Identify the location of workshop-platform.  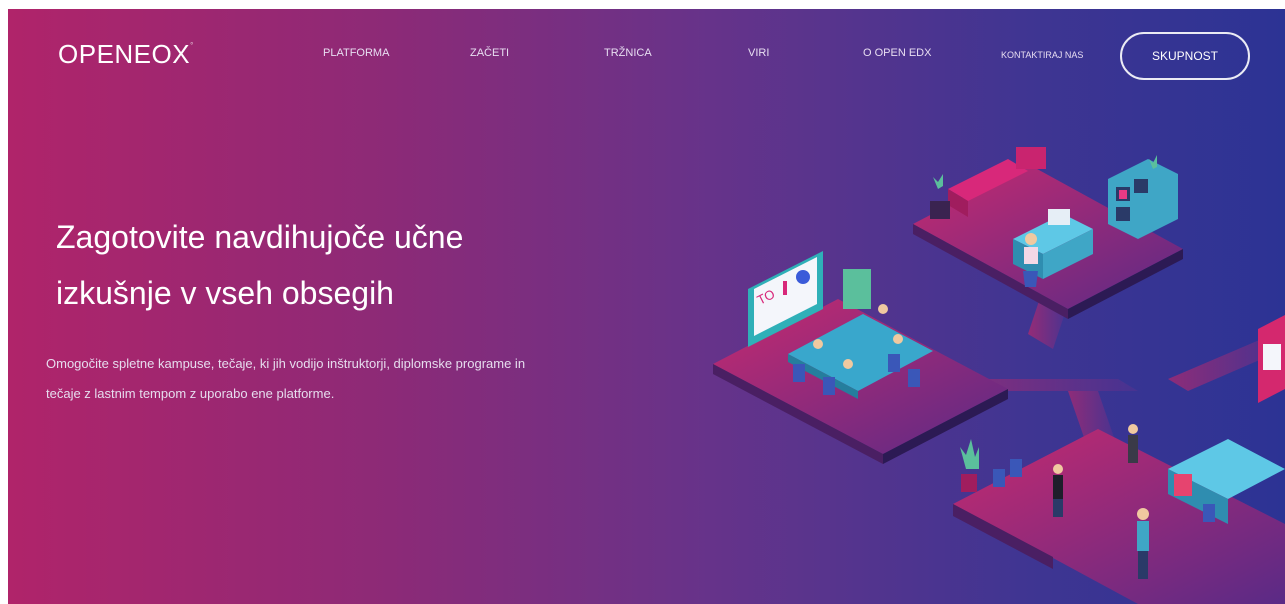
(1119, 514).